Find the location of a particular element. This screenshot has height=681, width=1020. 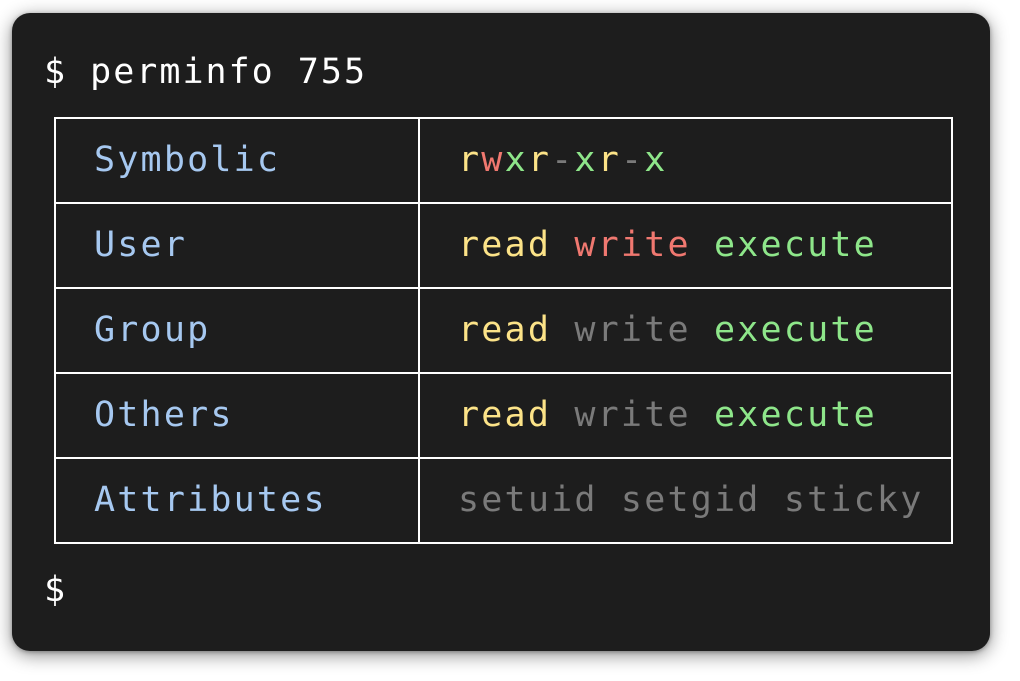

table-row: Group read write execute is located at coordinates (503, 330).